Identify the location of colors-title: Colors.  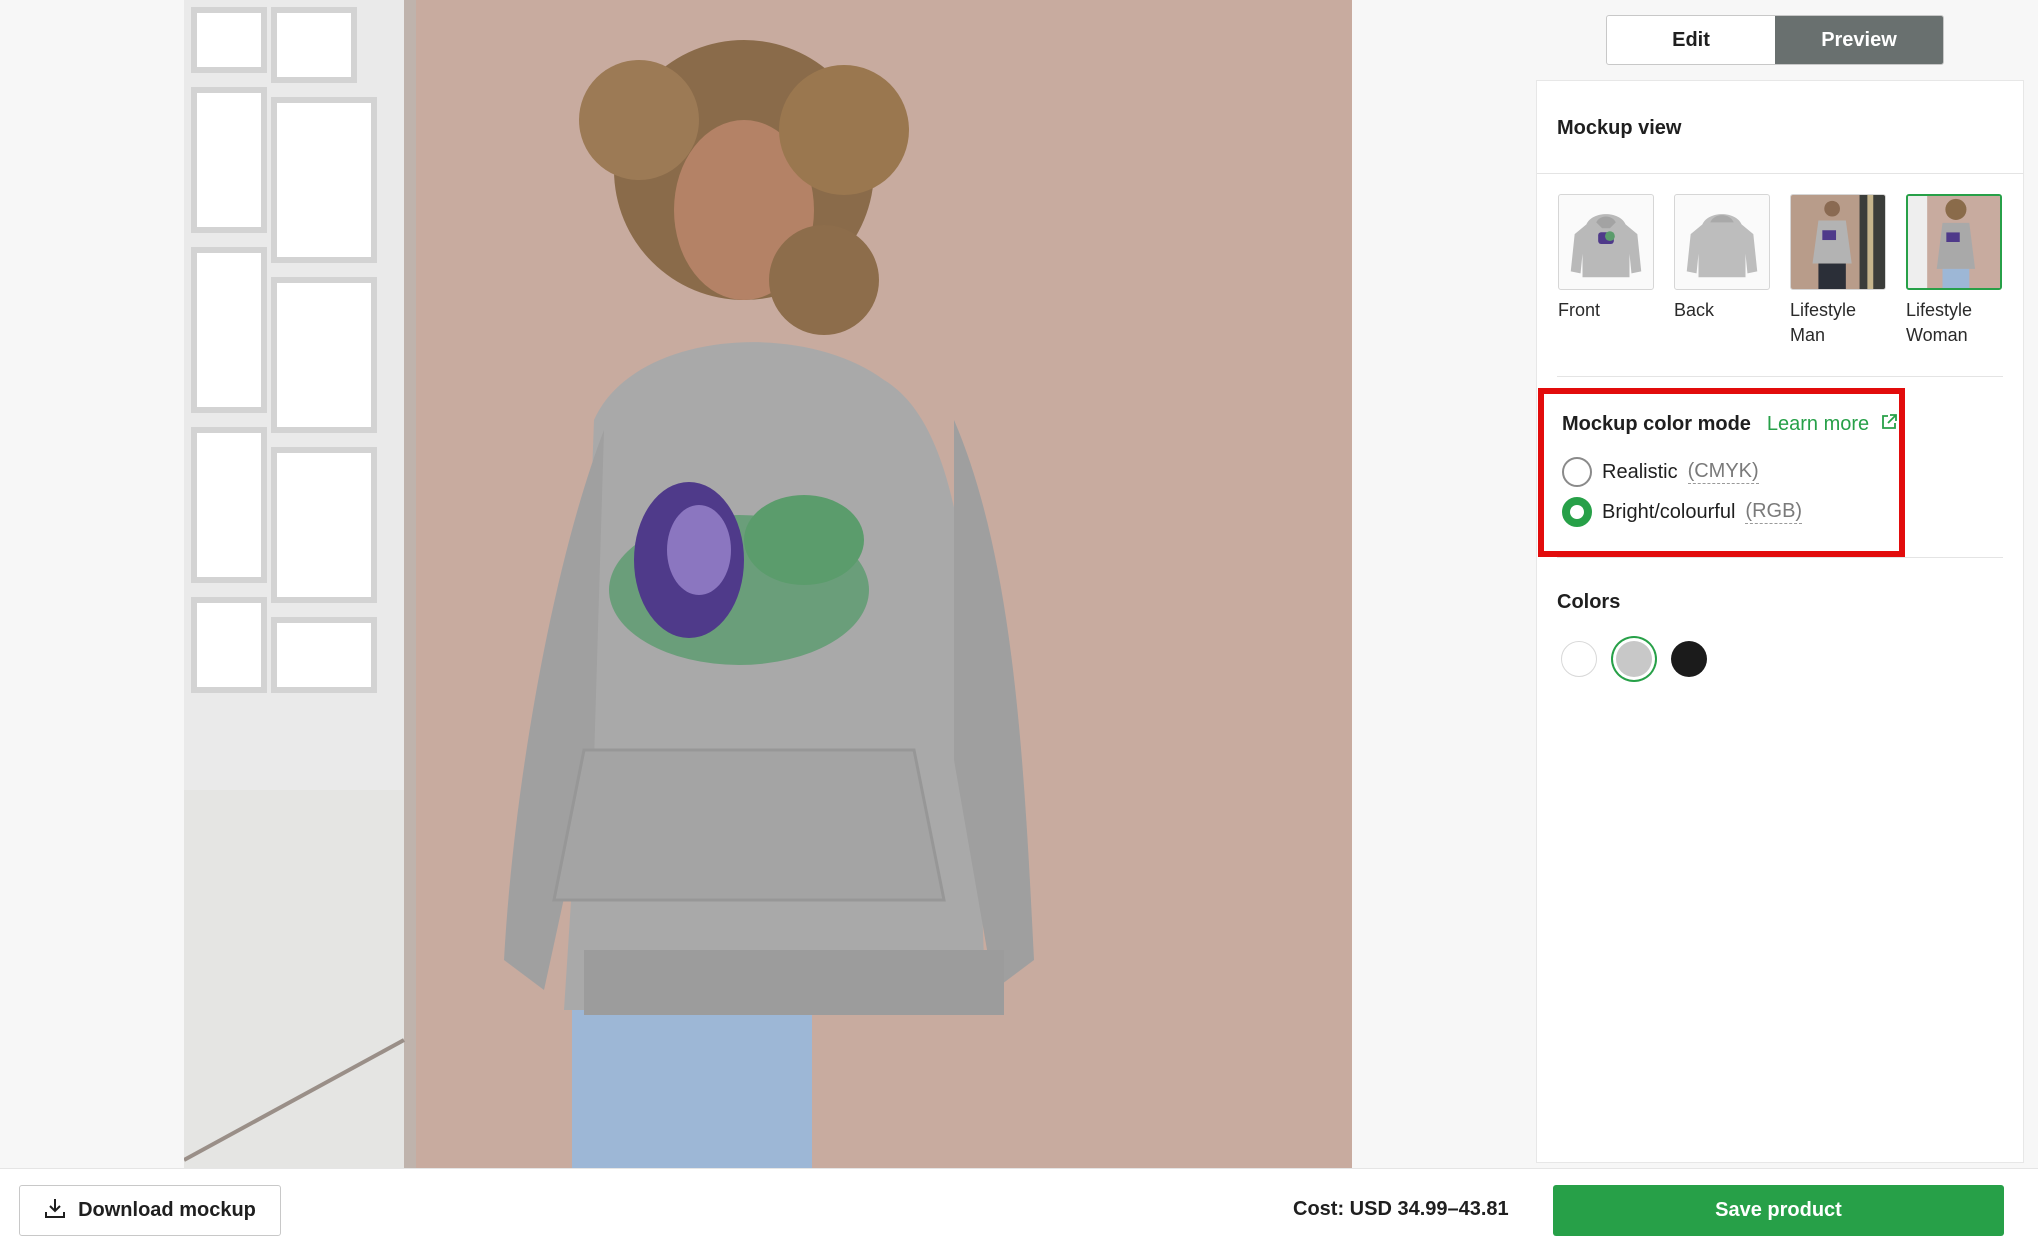
(1589, 602).